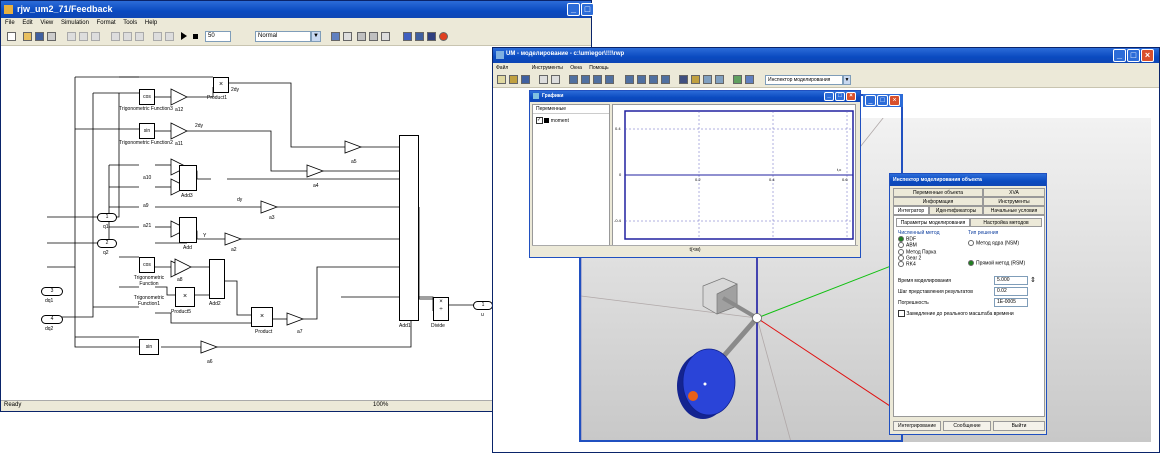 The image size is (1160, 453). Describe the element at coordinates (641, 79) in the screenshot. I see `um-grid2-icon` at that location.